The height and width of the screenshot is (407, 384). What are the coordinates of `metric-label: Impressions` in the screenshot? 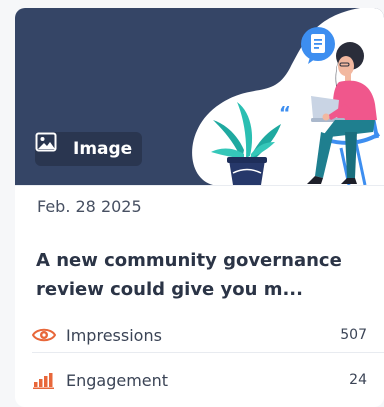 It's located at (114, 335).